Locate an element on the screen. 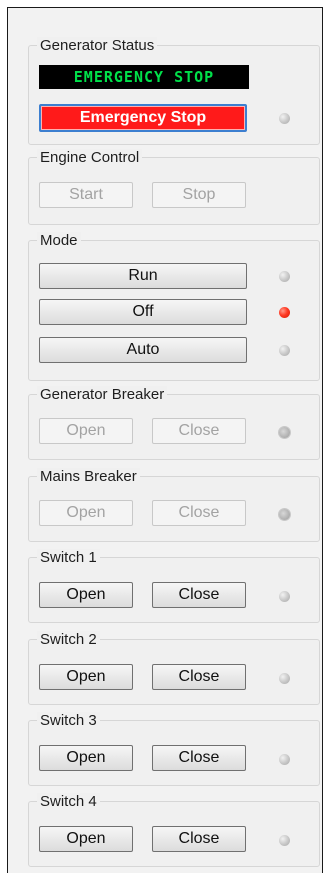 The height and width of the screenshot is (873, 330). generator-breaker-title: Generator Breaker is located at coordinates (102, 394).